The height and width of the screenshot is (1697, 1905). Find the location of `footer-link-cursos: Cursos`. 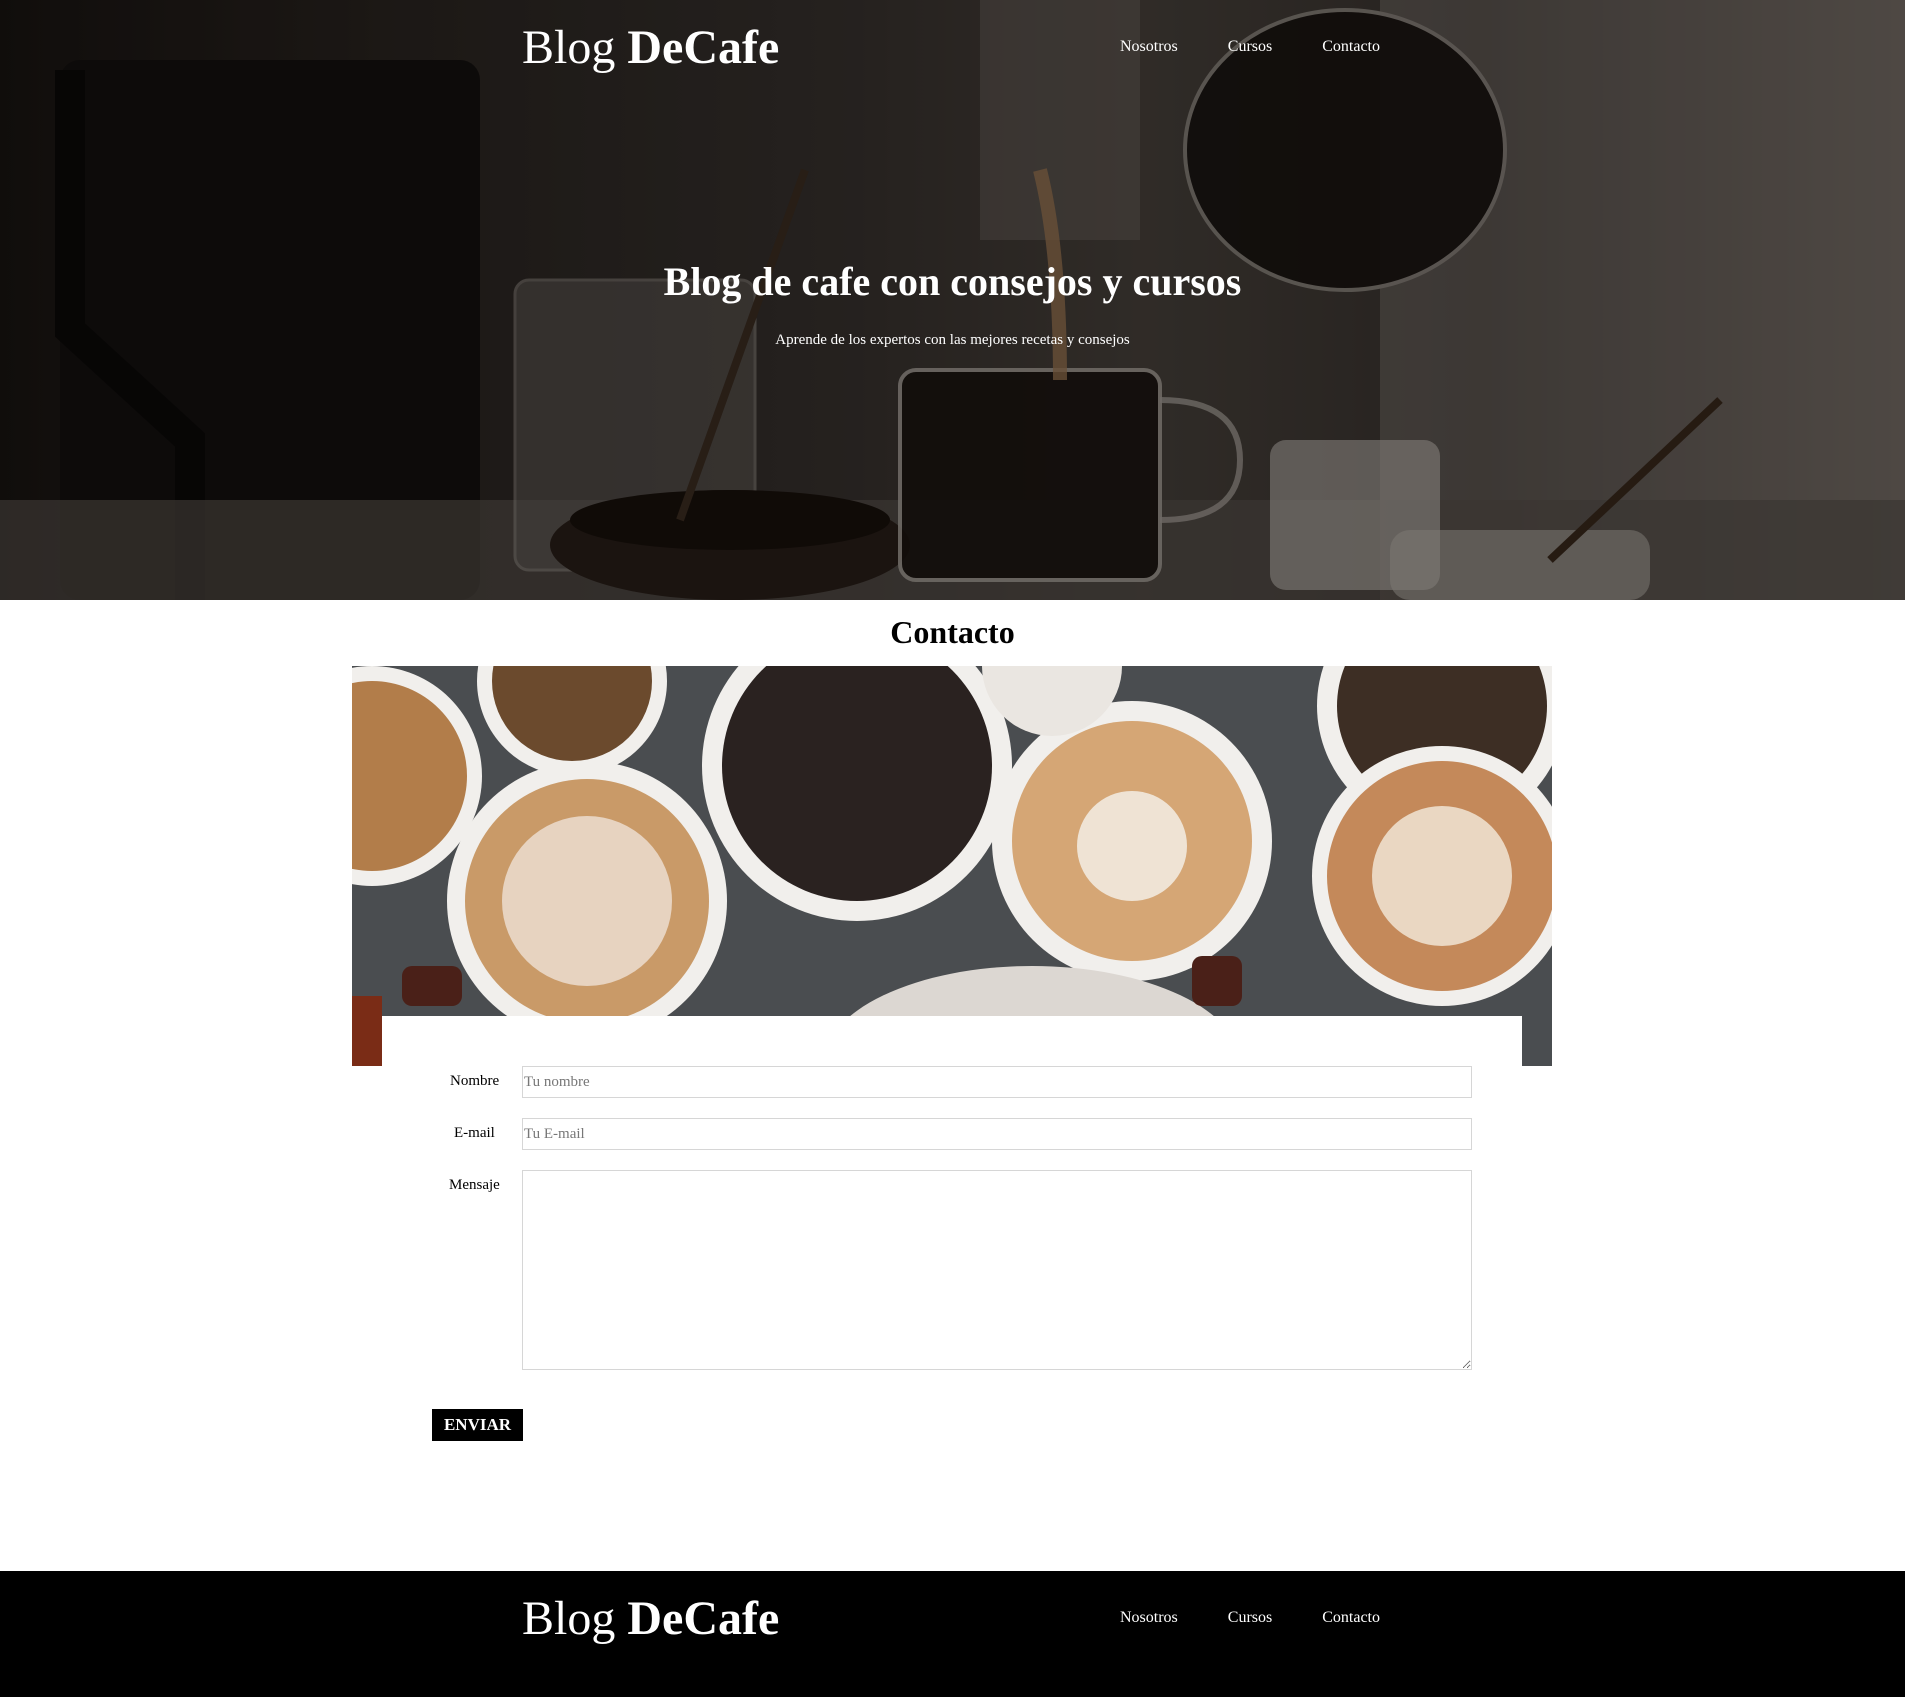

footer-link-cursos: Cursos is located at coordinates (1250, 1618).